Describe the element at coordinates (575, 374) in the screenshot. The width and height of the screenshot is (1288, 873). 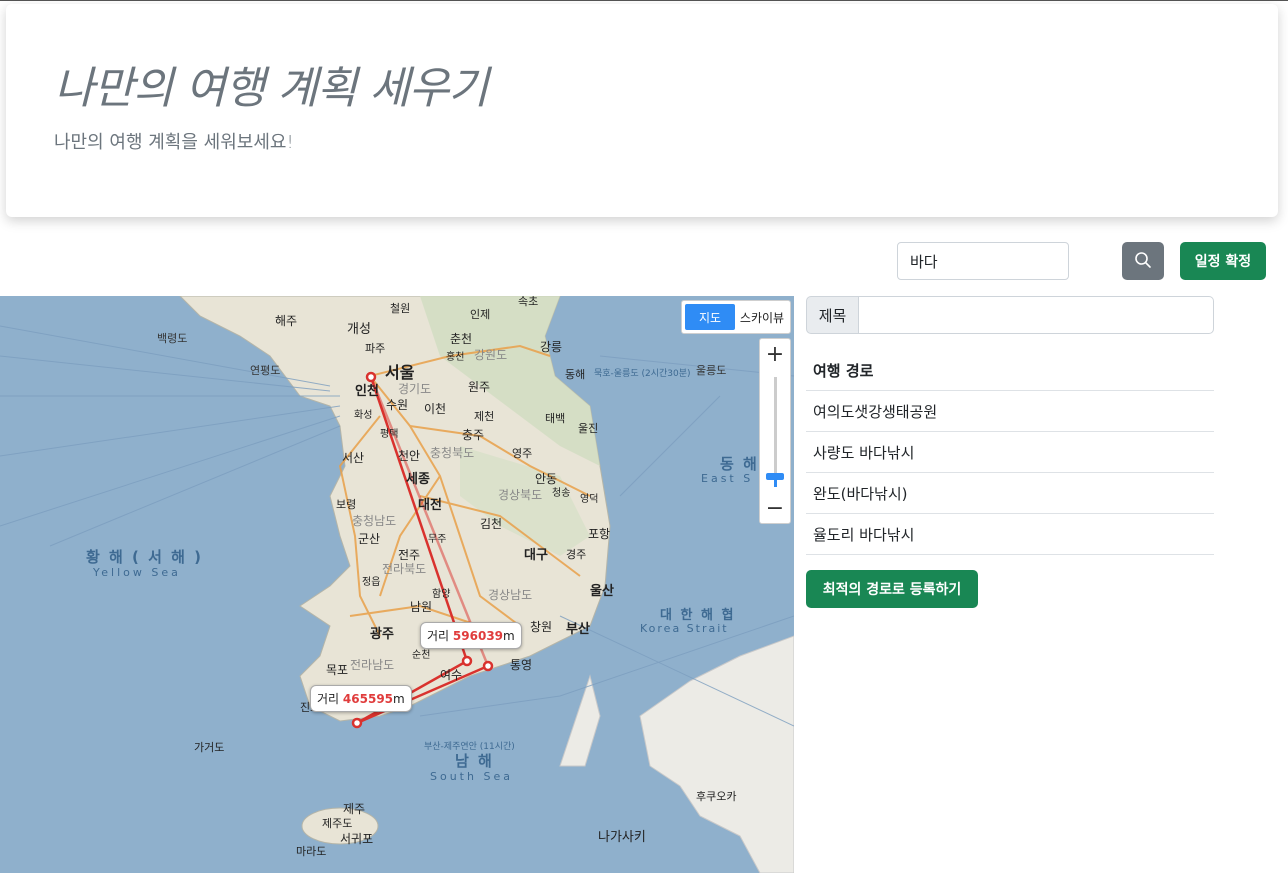
I see `map-label: 동해` at that location.